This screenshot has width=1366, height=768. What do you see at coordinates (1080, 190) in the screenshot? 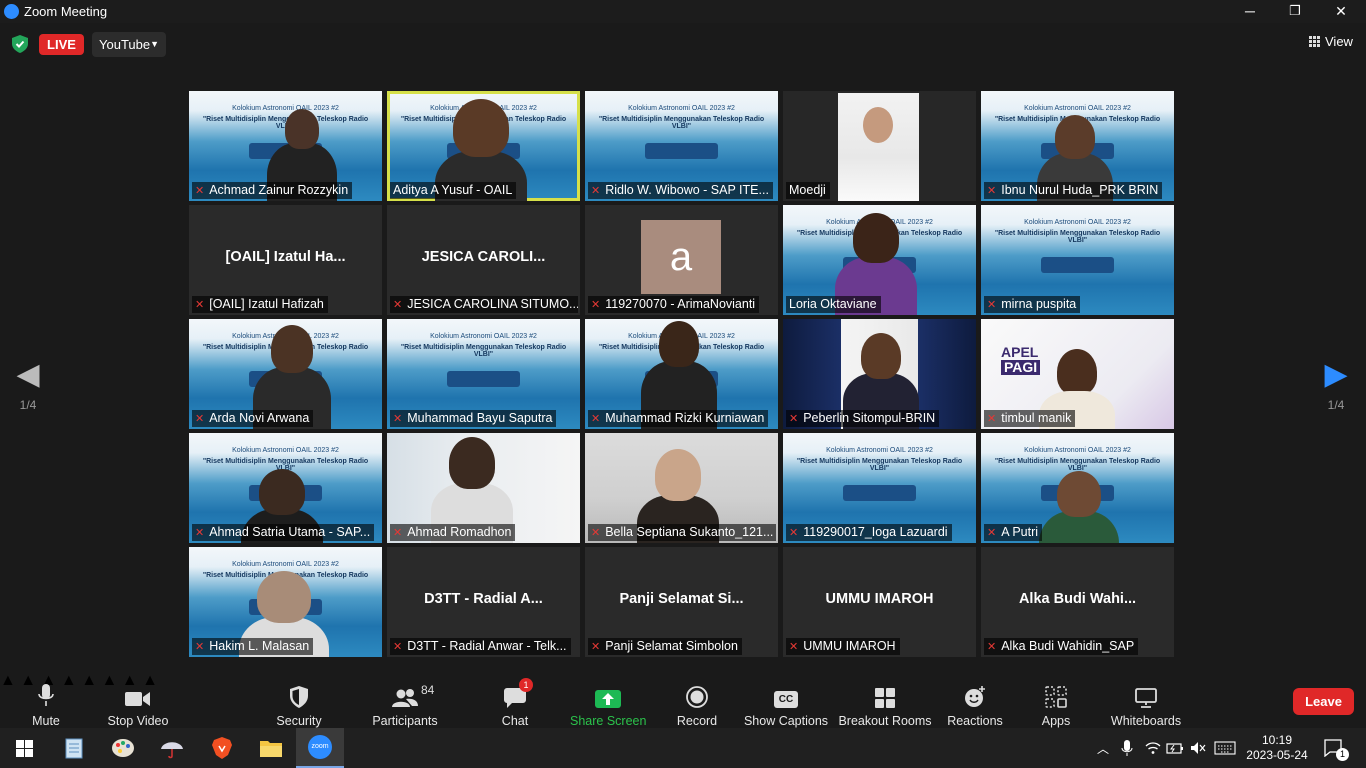
I see `participant-name: Ibnu Nurul Huda_PRK BRIN` at bounding box center [1080, 190].